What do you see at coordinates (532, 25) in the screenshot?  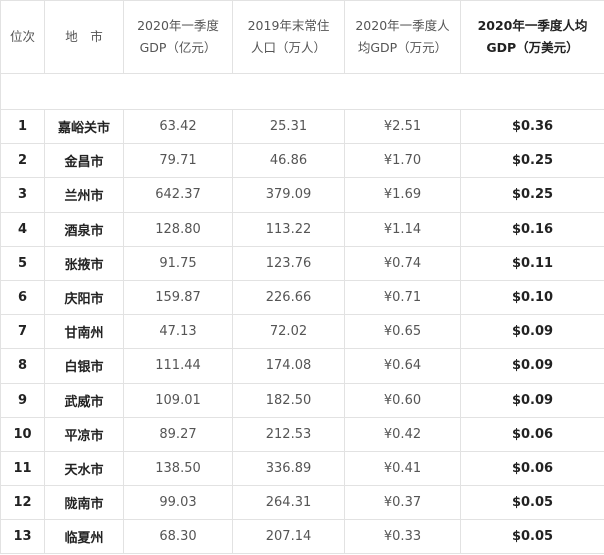 I see `header-usd-line1: 2020年一季度人均` at bounding box center [532, 25].